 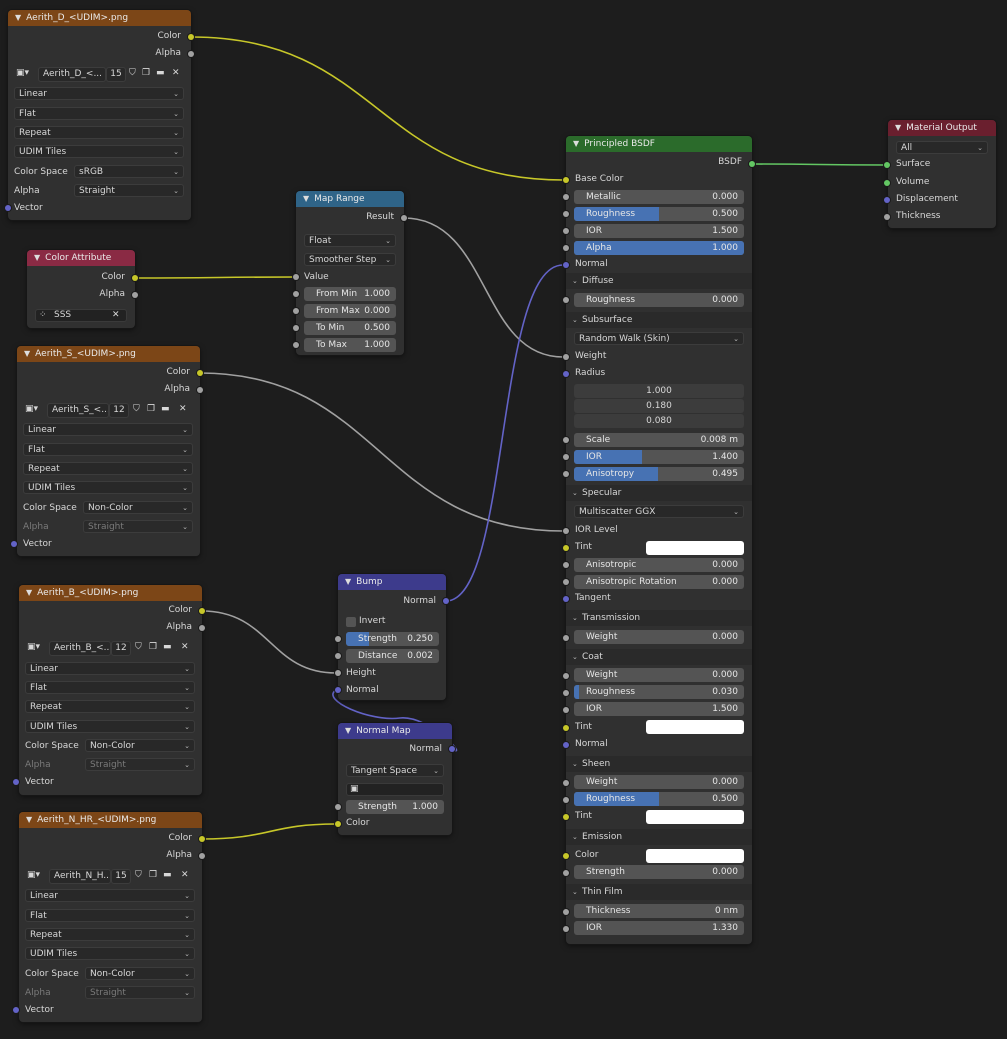 I want to click on socket-n-alpha, so click(x=202, y=856).